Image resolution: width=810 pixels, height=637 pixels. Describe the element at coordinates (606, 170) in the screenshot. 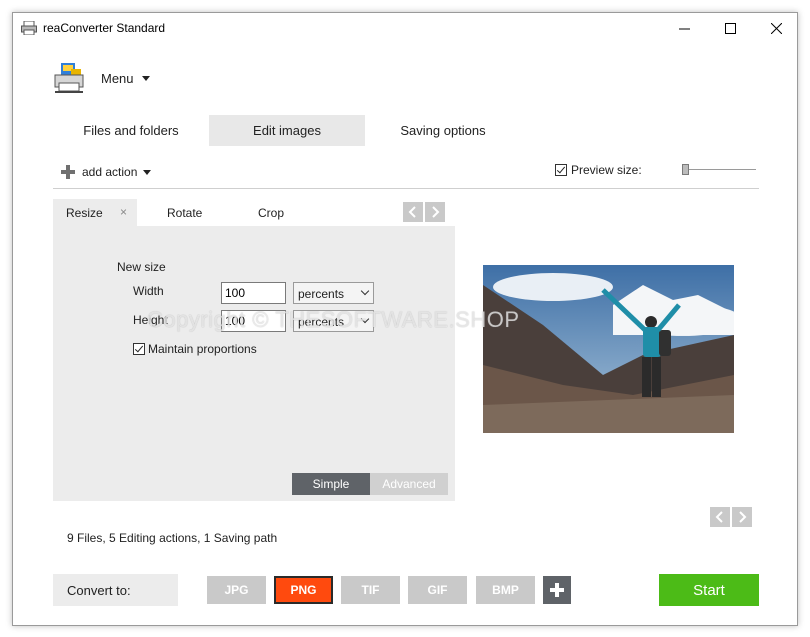

I see `preview-size-label: Preview size:` at that location.